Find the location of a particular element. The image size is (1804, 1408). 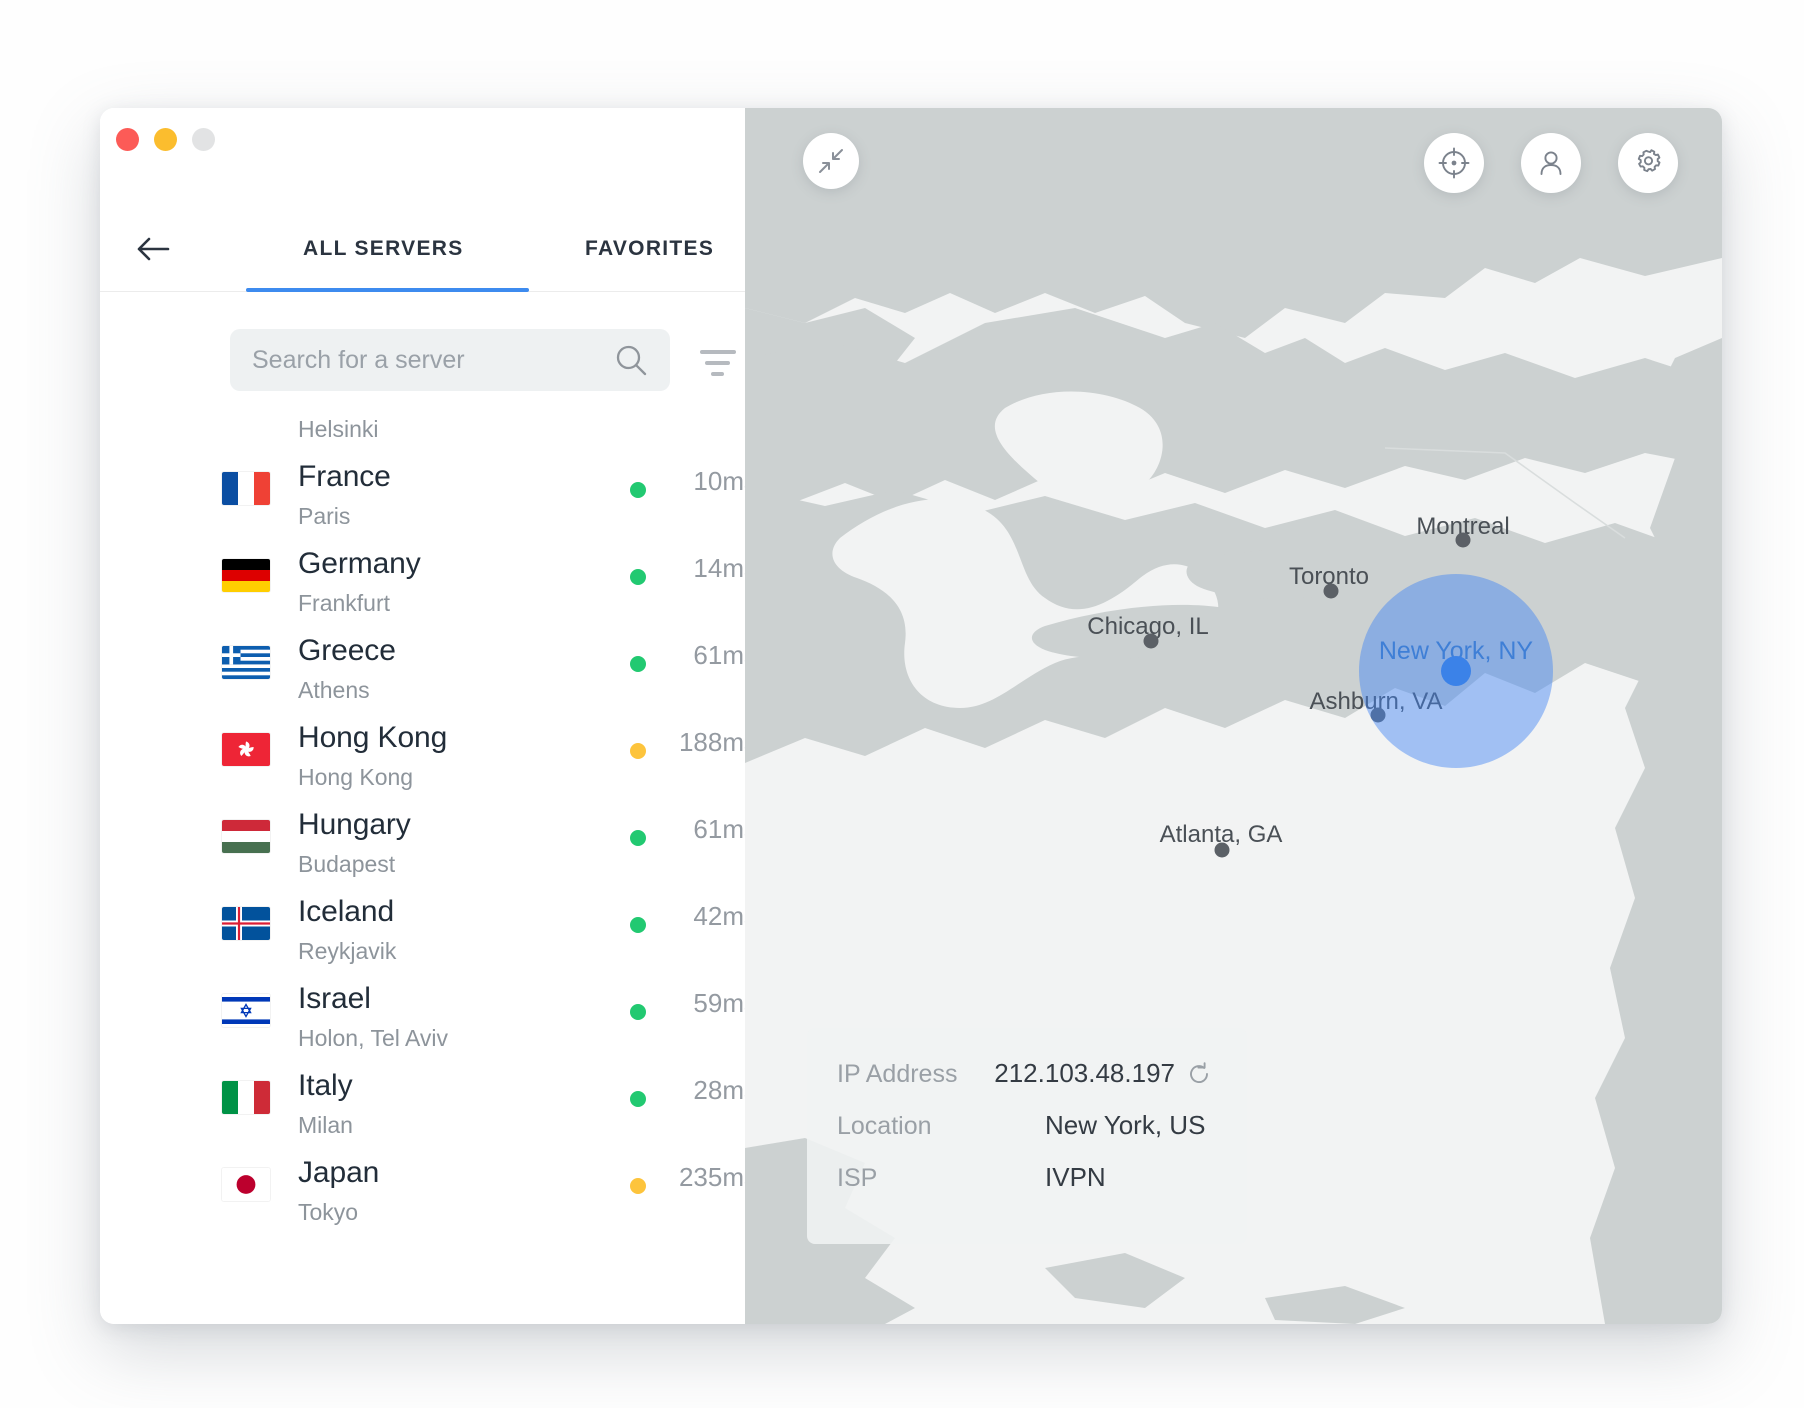

user-icon is located at coordinates (1551, 163).